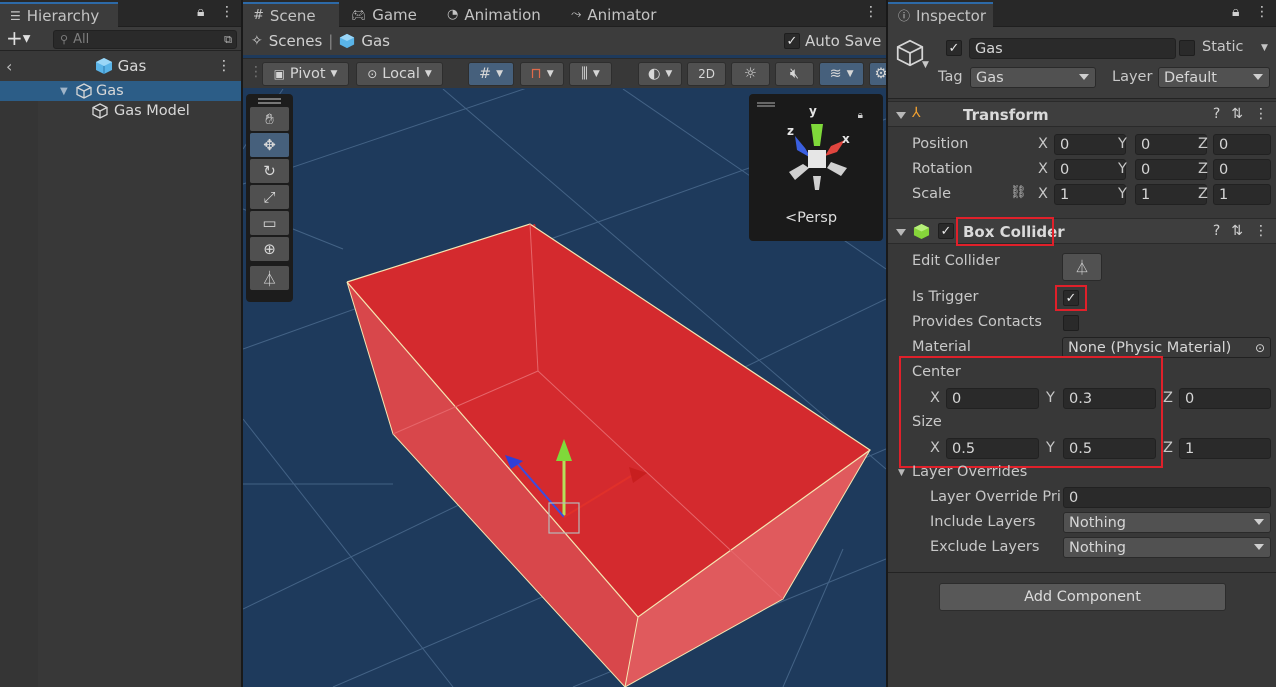  What do you see at coordinates (811, 218) in the screenshot?
I see `projection-toggle: <Persp` at bounding box center [811, 218].